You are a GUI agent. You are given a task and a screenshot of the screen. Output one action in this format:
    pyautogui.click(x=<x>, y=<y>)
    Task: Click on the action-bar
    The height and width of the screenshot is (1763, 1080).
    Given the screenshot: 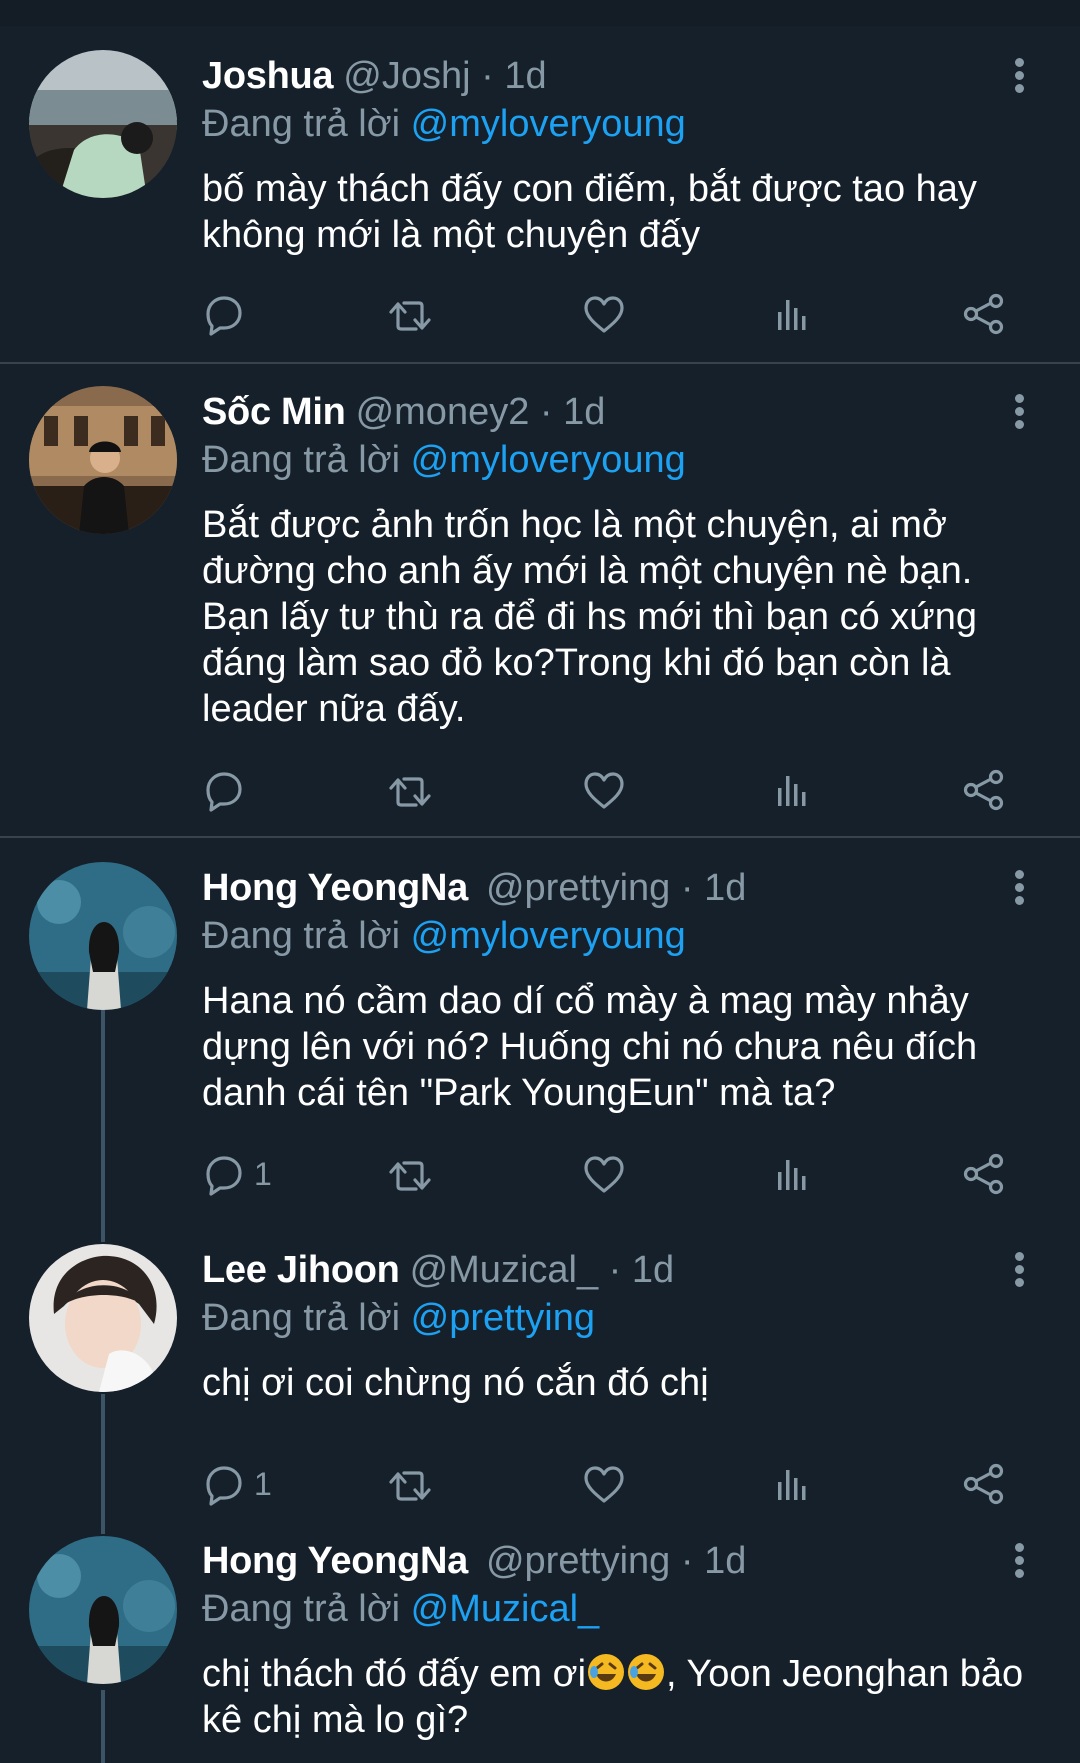 What is the action you would take?
    pyautogui.click(x=612, y=314)
    